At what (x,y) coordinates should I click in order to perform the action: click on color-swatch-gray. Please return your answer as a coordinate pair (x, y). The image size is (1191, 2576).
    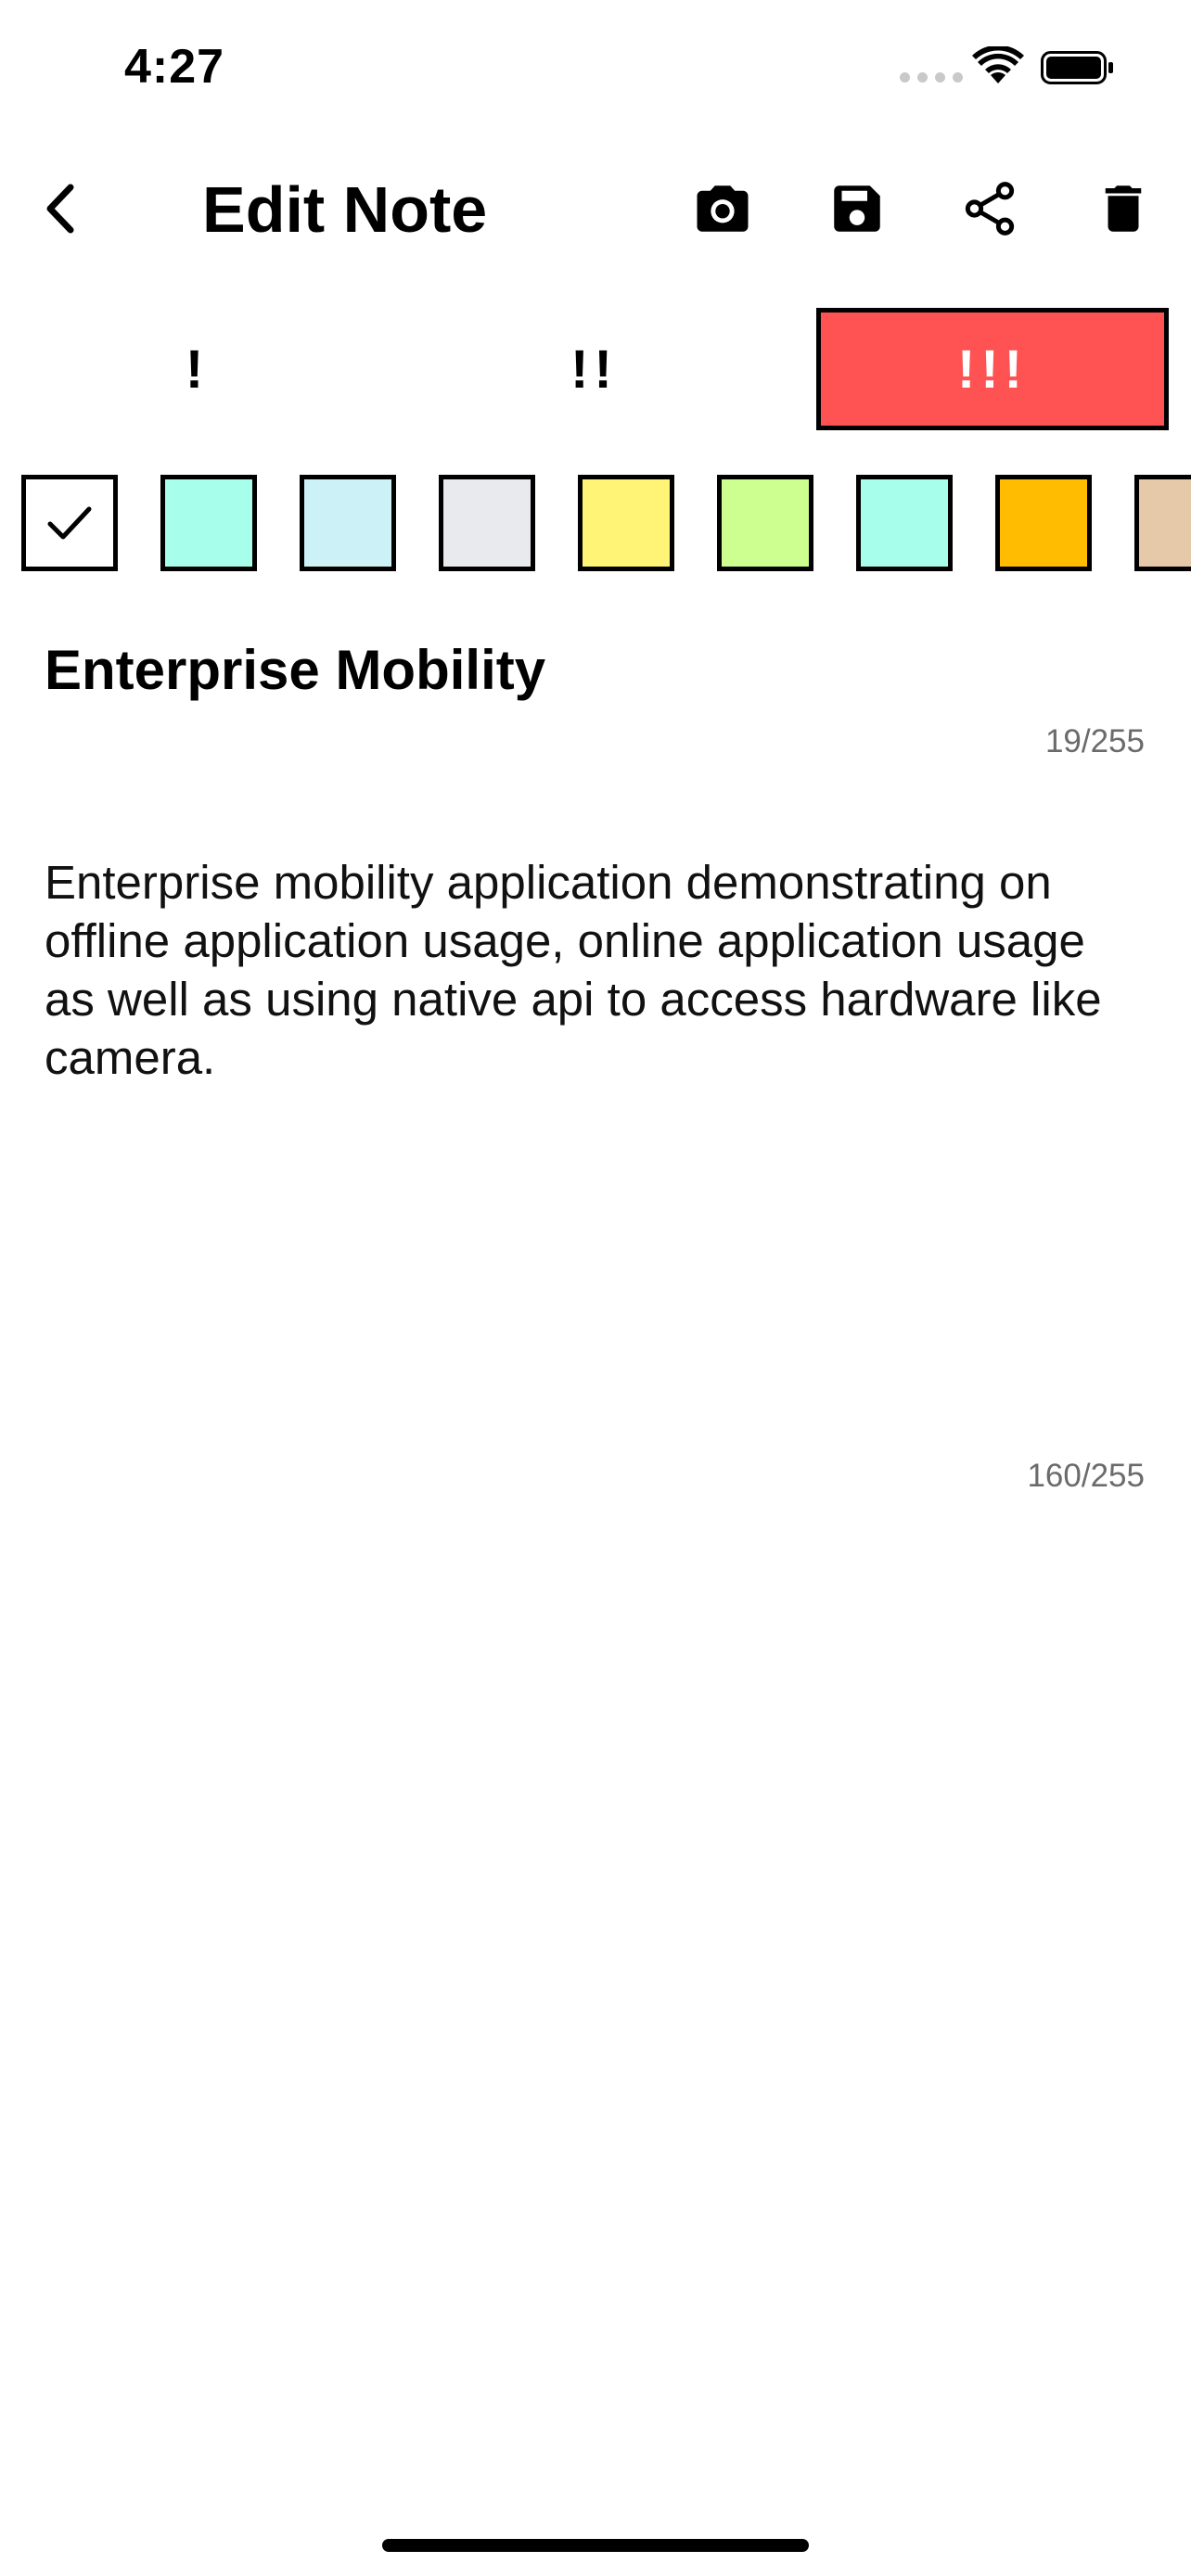
    Looking at the image, I should click on (487, 523).